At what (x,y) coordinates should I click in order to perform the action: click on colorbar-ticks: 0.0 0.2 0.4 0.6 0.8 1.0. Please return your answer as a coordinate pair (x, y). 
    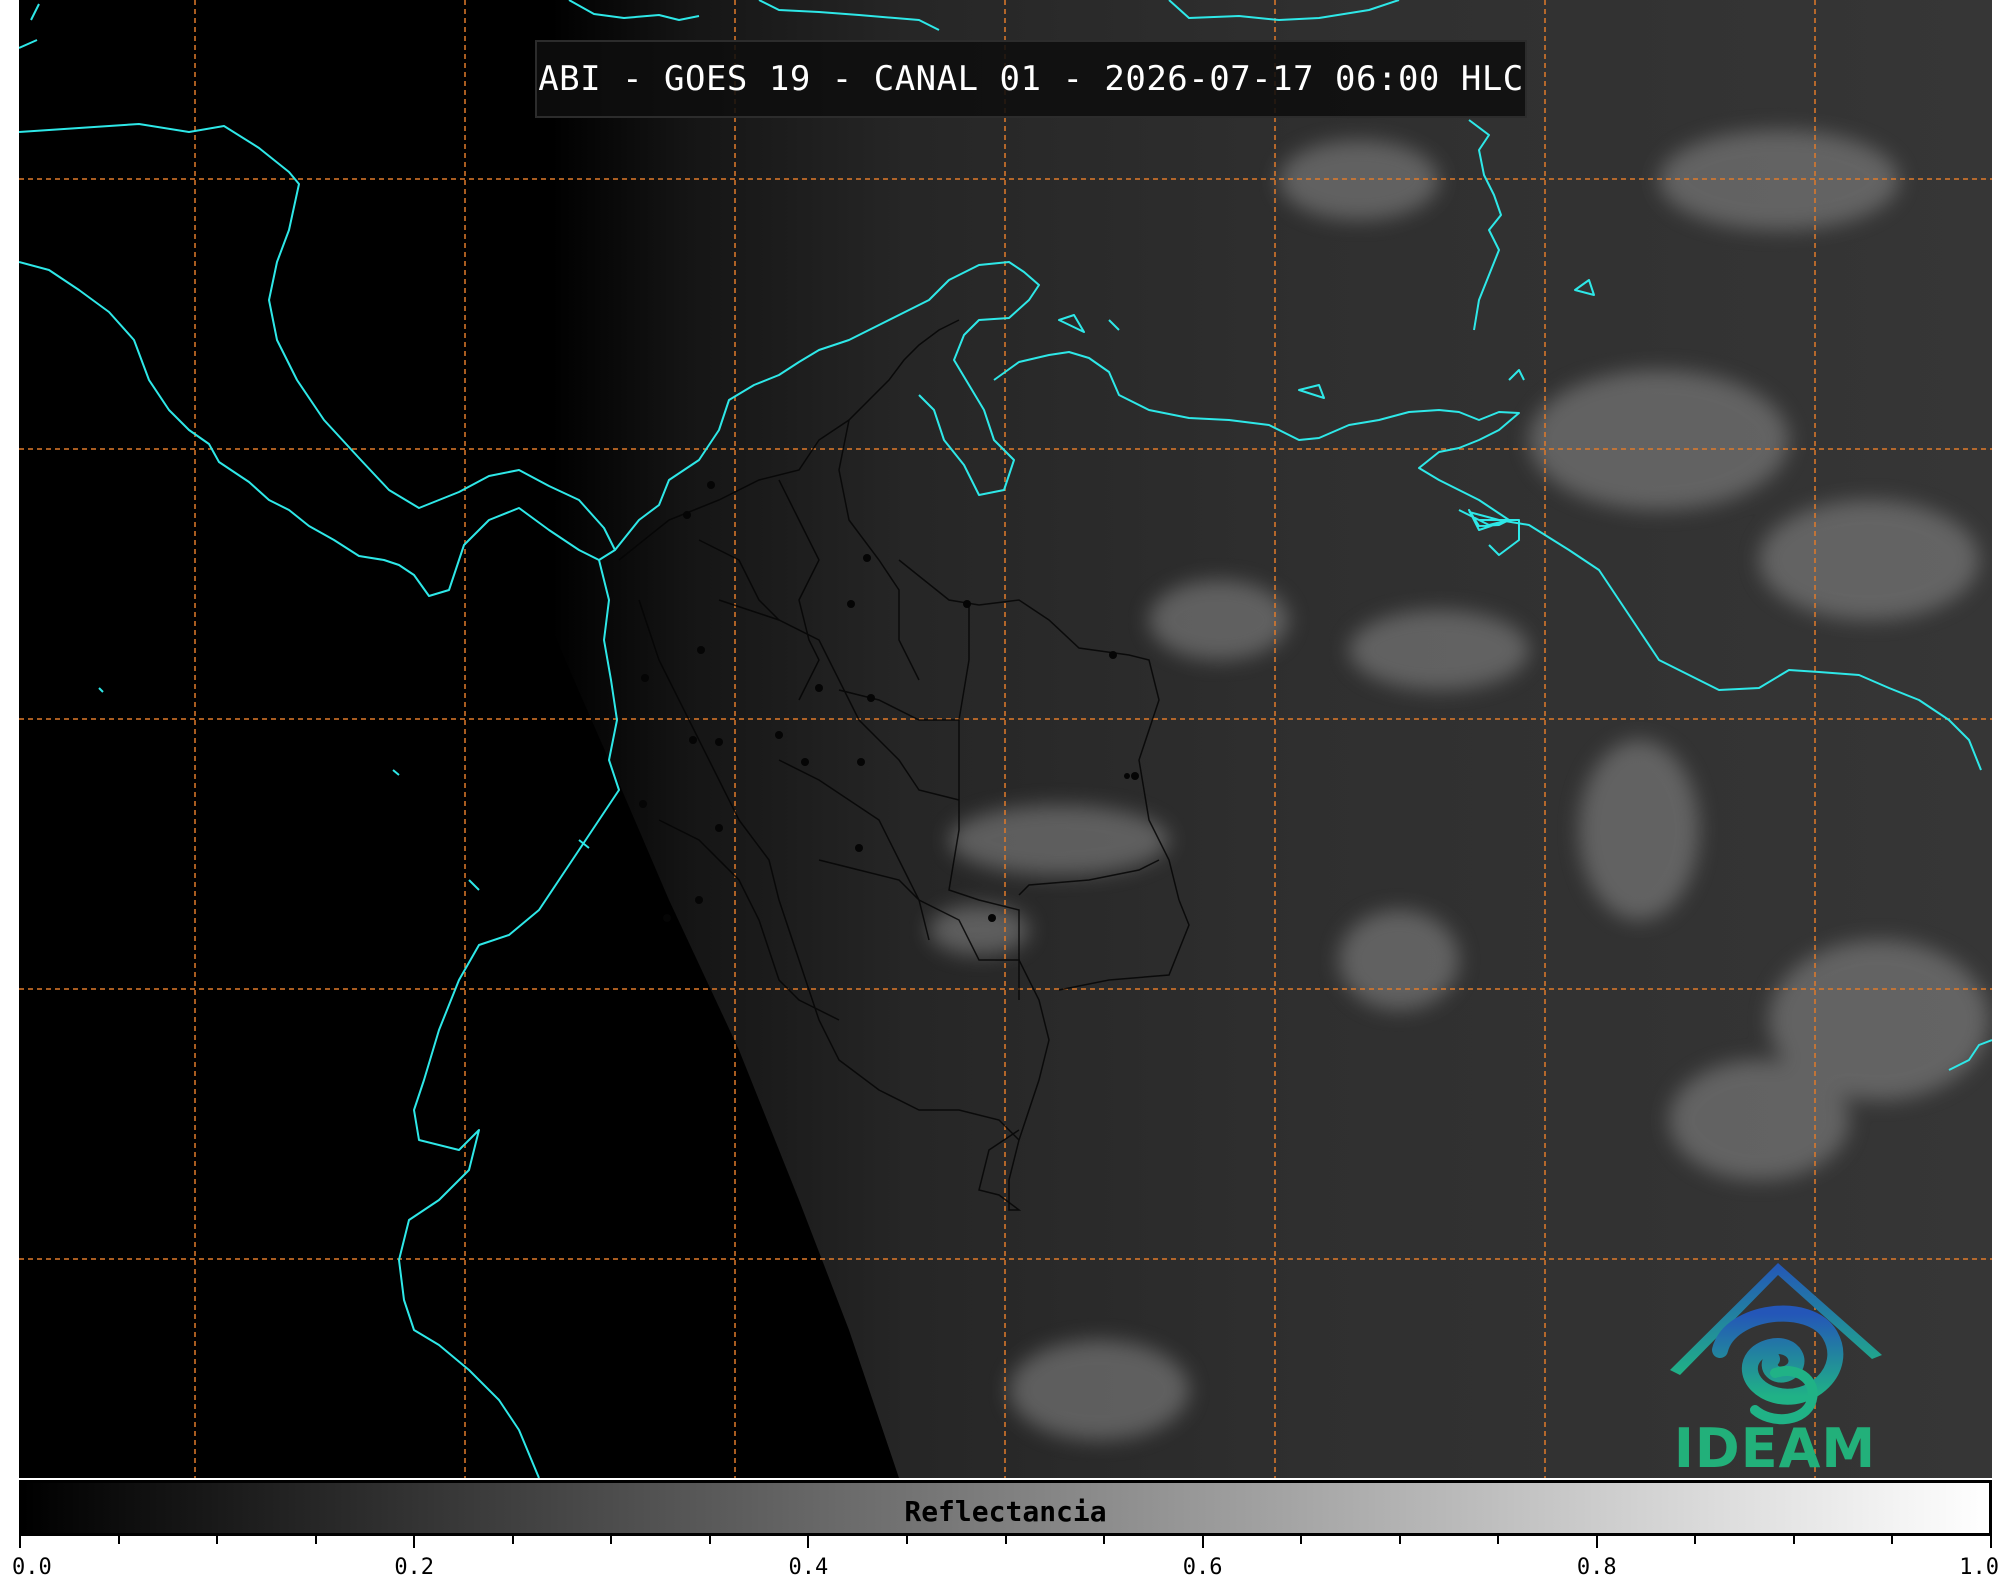
    Looking at the image, I should click on (1005, 1558).